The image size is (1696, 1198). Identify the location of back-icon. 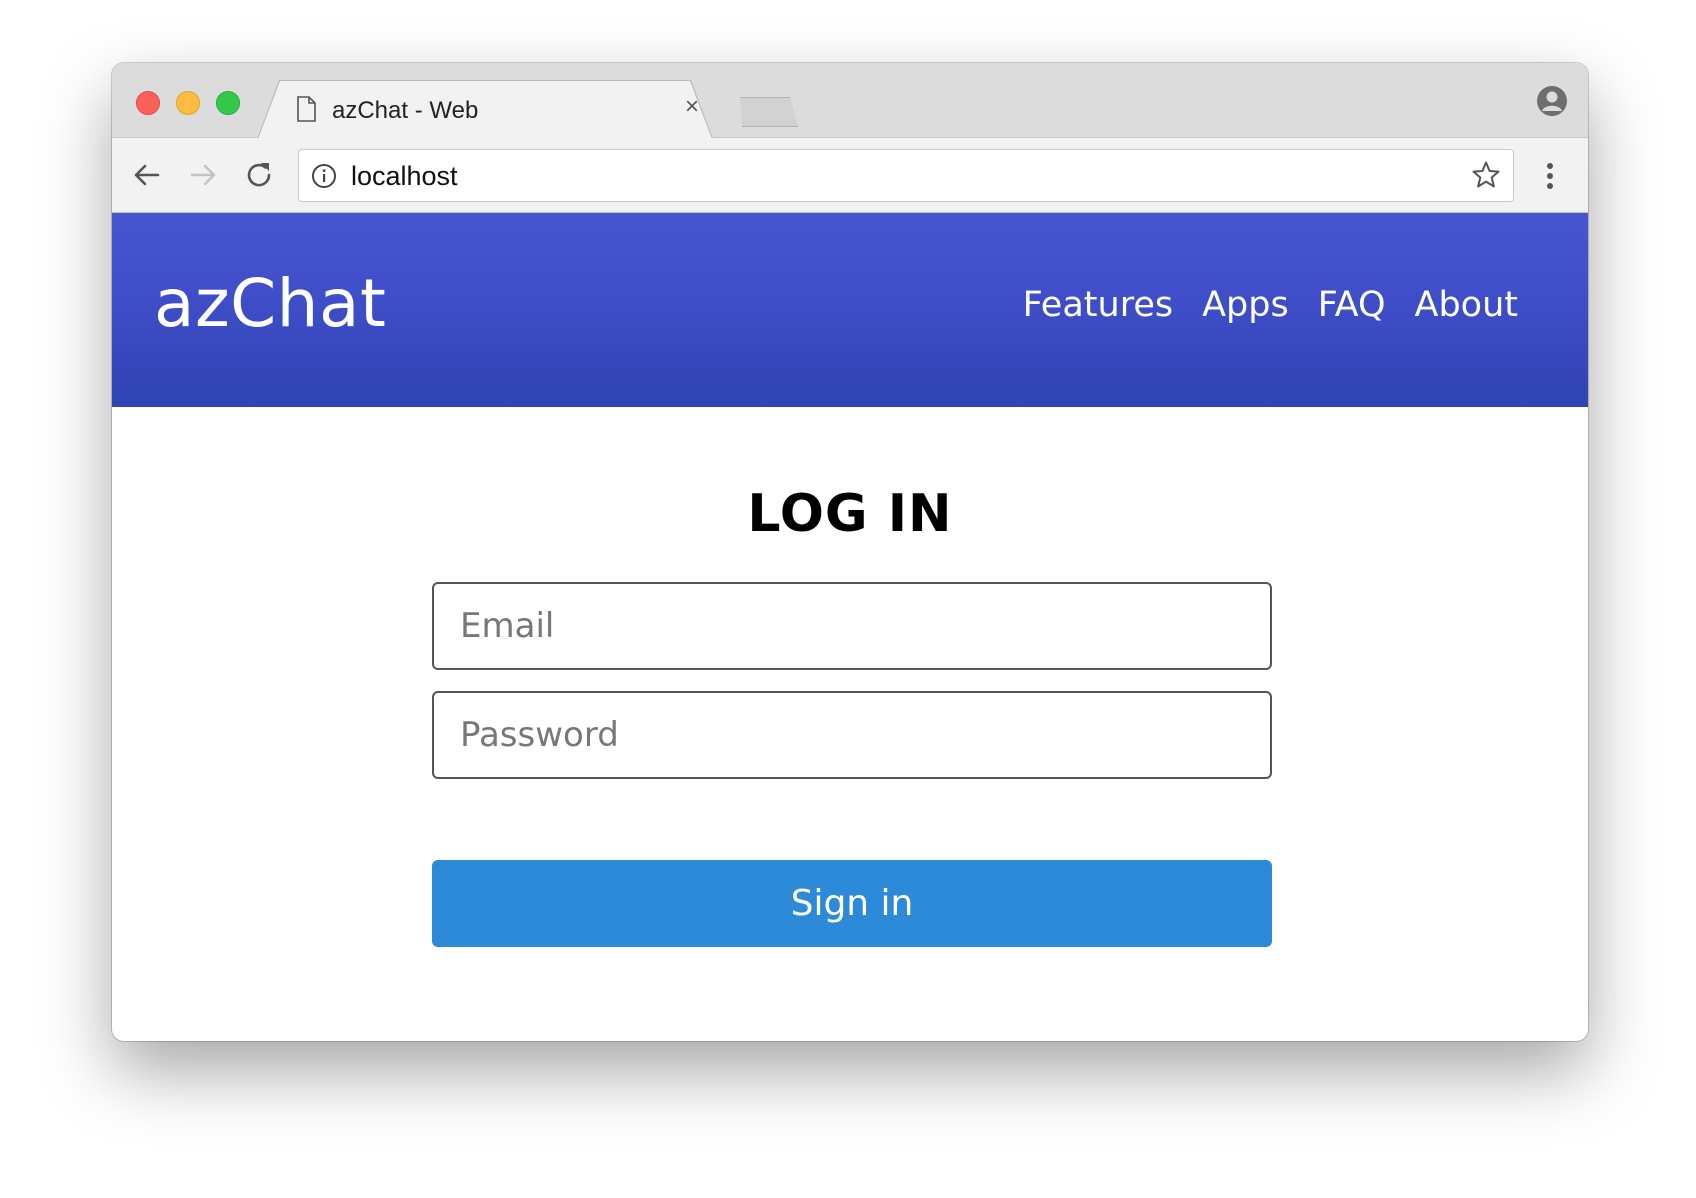
(147, 175).